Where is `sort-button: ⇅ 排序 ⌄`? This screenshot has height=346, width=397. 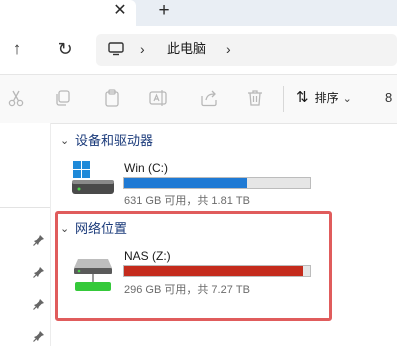
sort-button: ⇅ 排序 ⌄ is located at coordinates (324, 98).